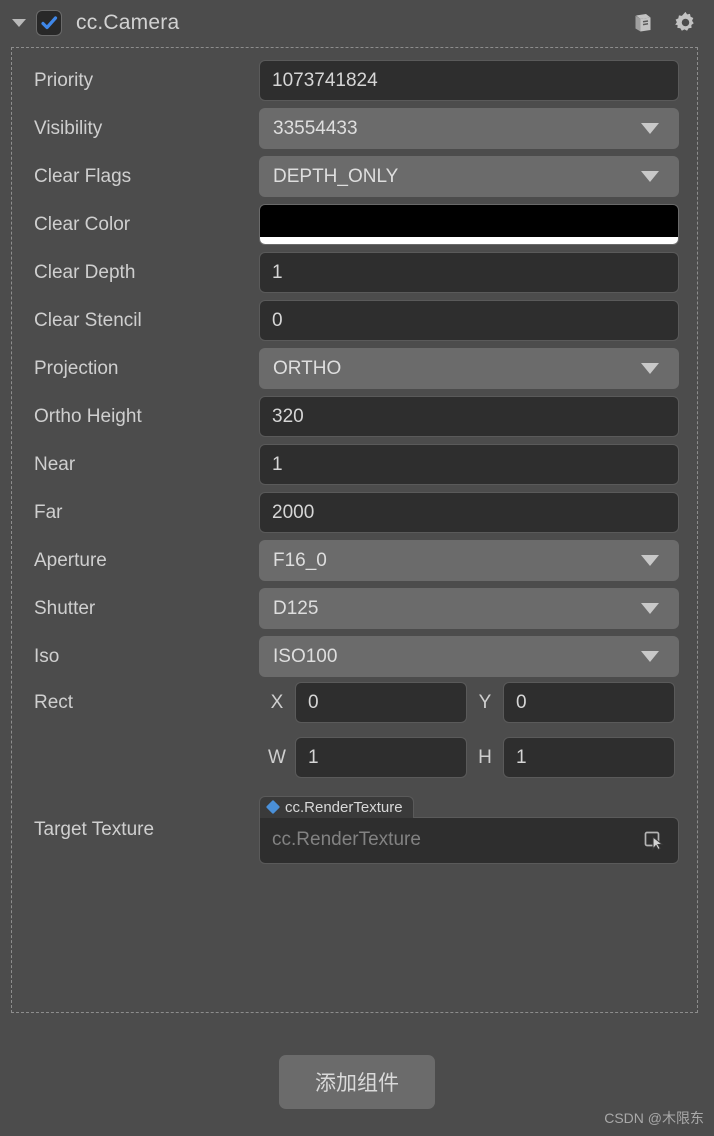 The width and height of the screenshot is (714, 1136). I want to click on rect-h-input: 1, so click(589, 757).